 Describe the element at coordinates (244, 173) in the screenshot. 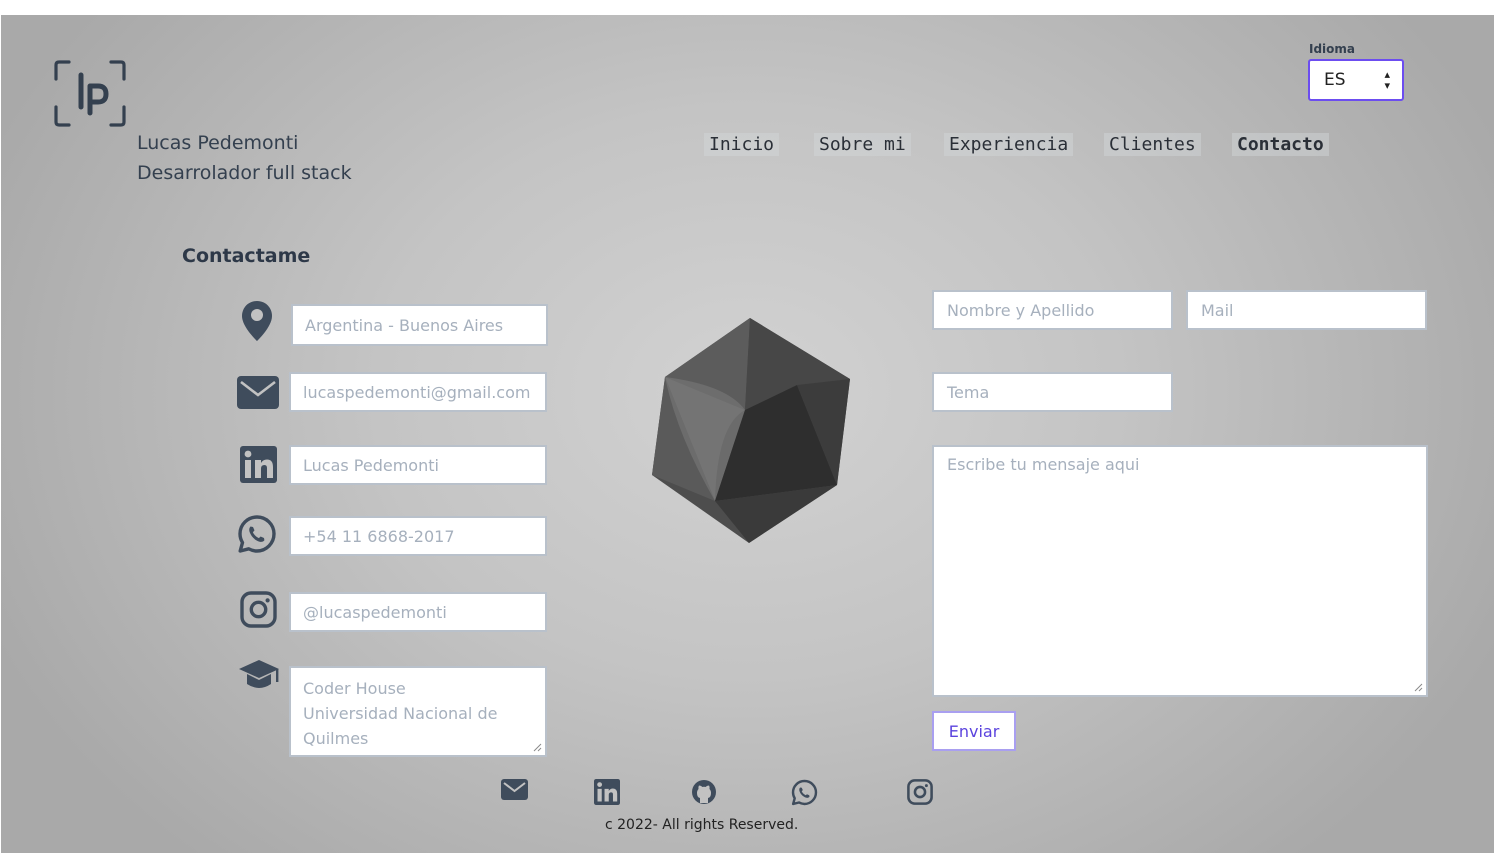

I see `brand-role: Desarrolador full stack` at that location.